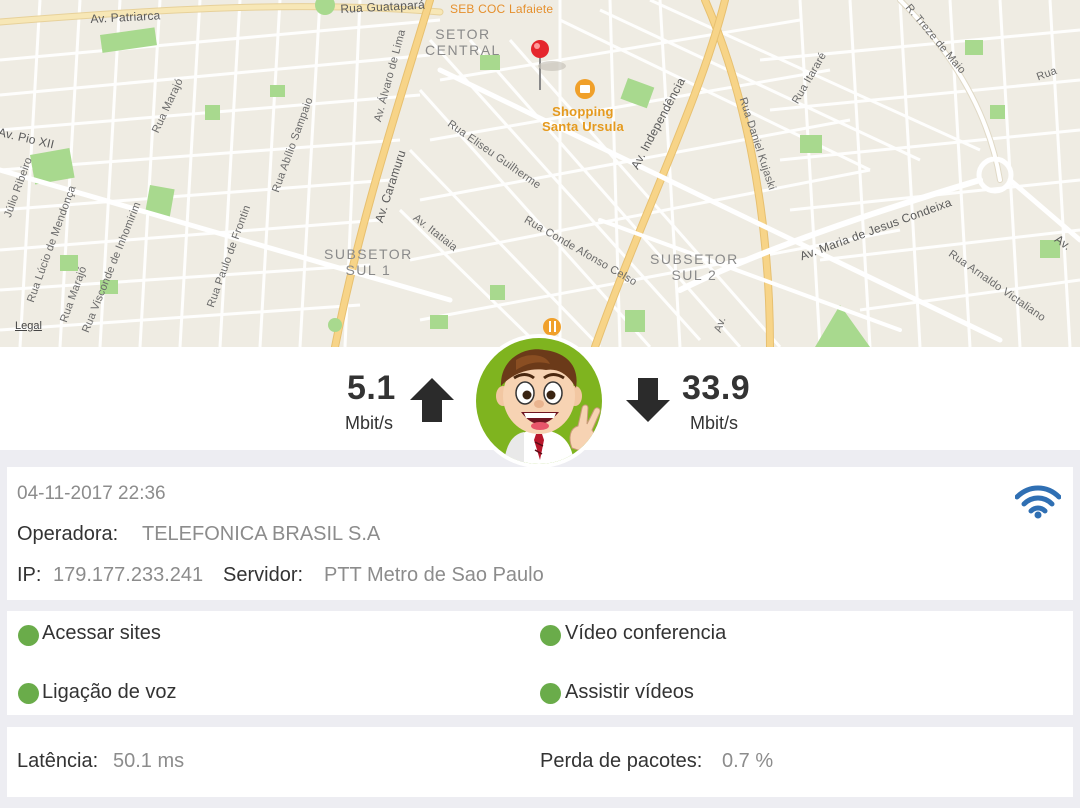  I want to click on legal-link: Legal, so click(28, 326).